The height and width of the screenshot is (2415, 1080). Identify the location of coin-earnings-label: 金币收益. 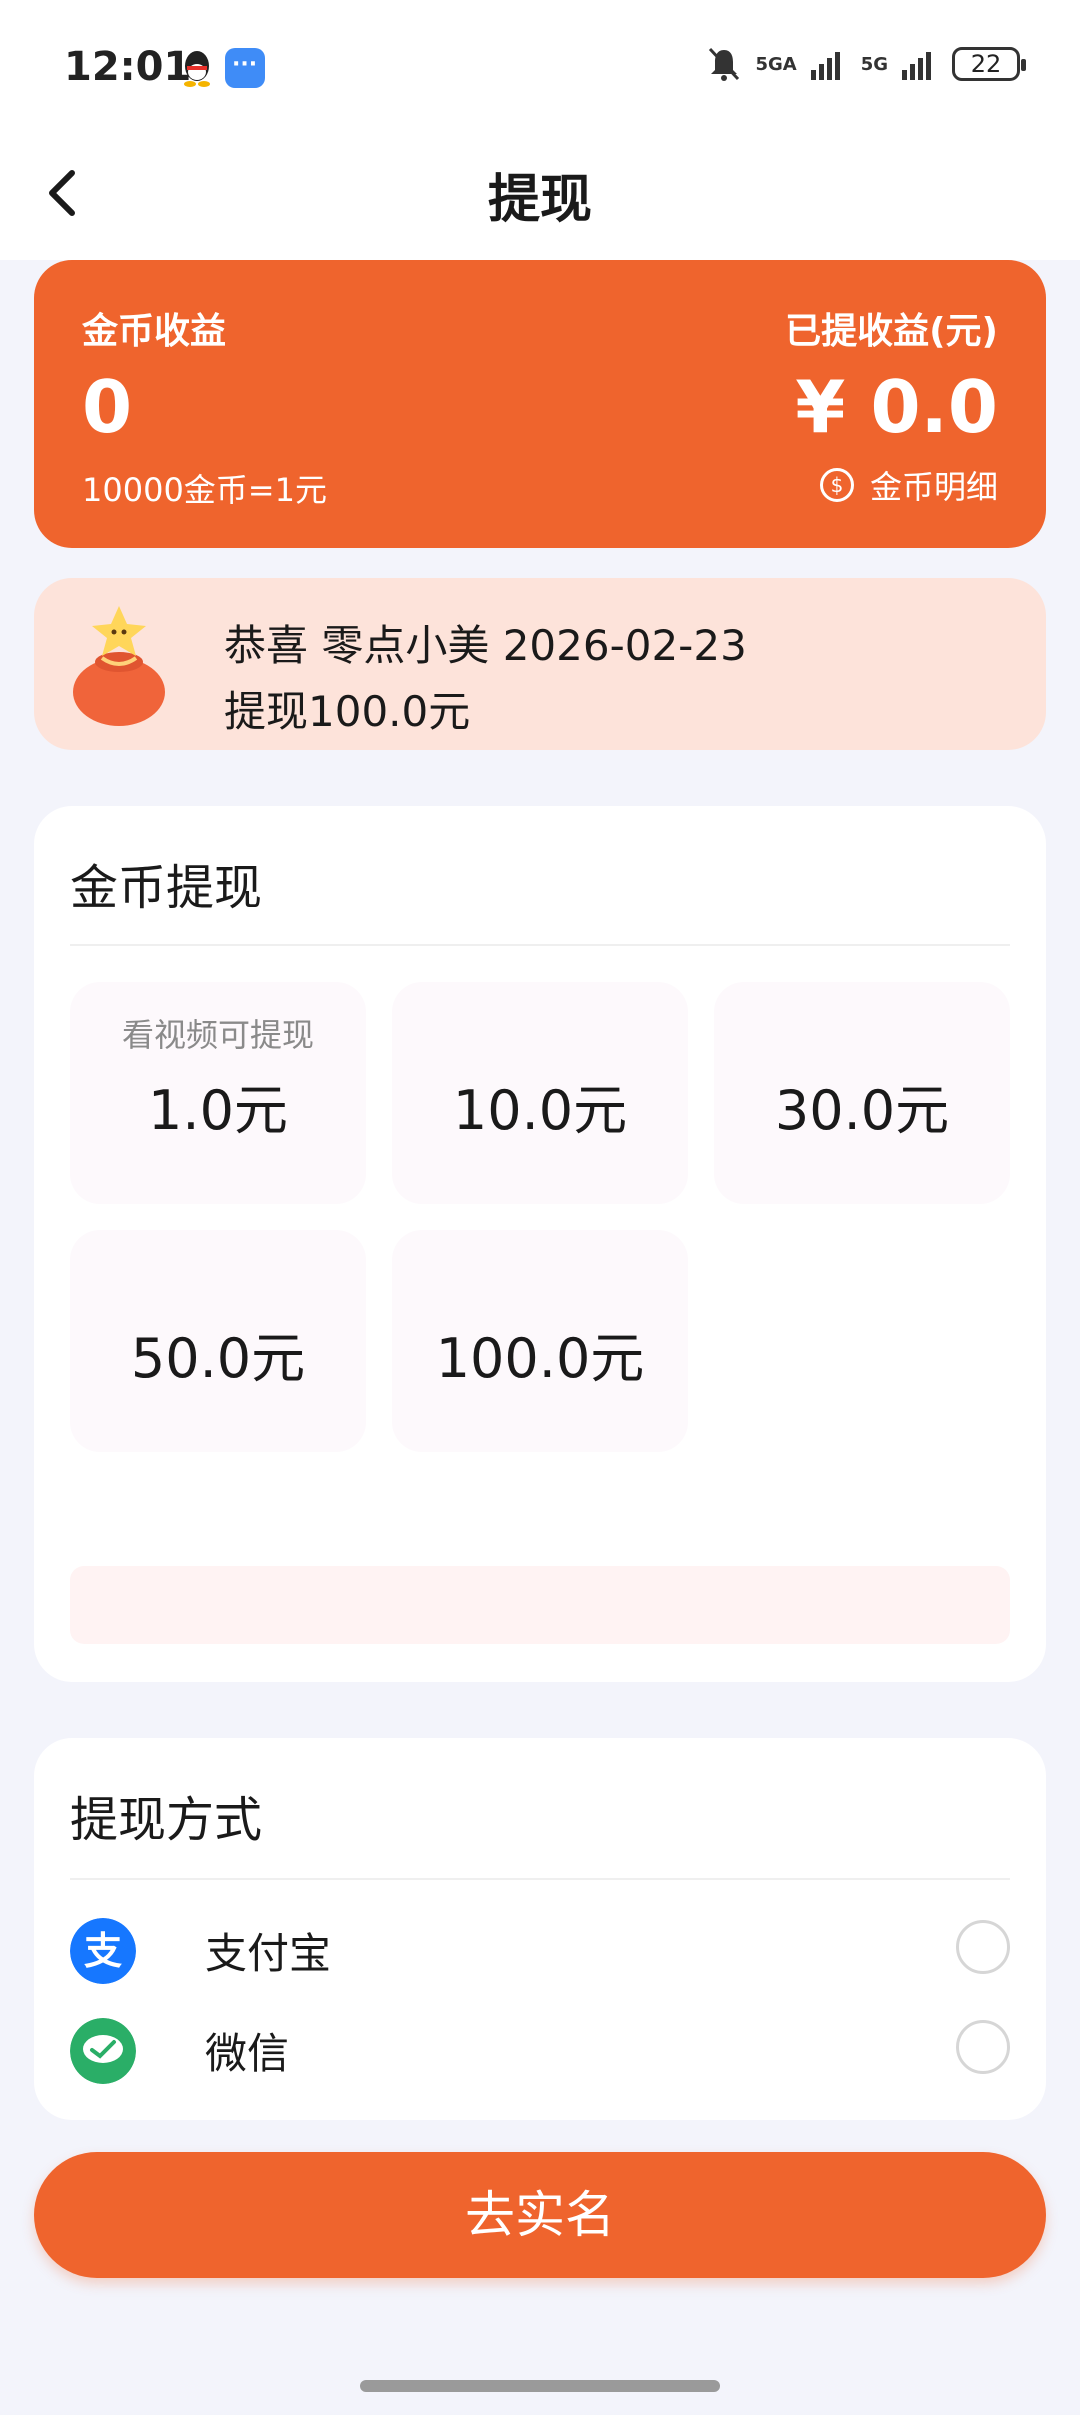
(154, 331).